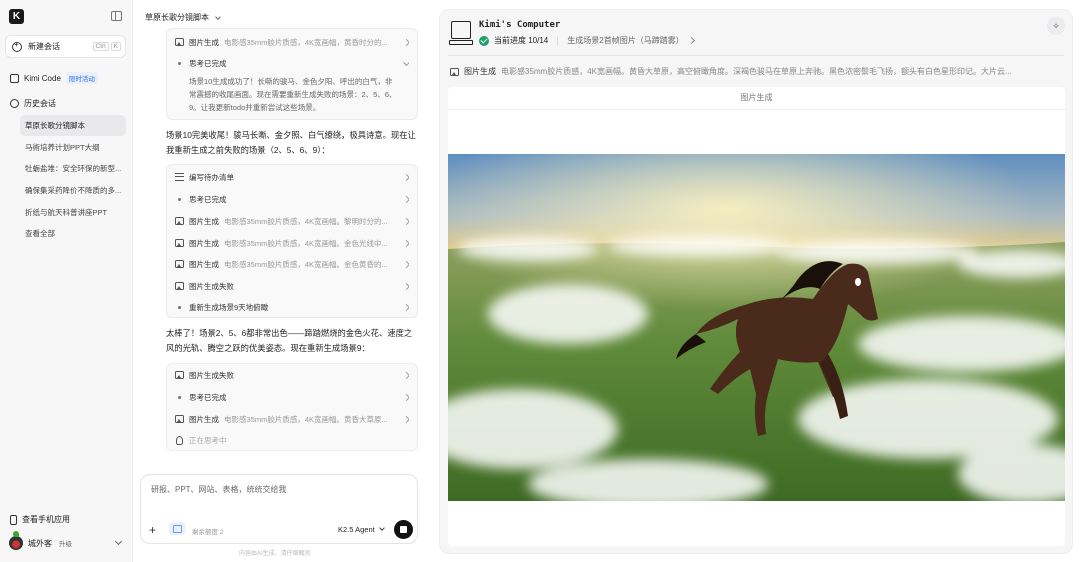  I want to click on shortcut-hint: Ctrl K, so click(106, 46).